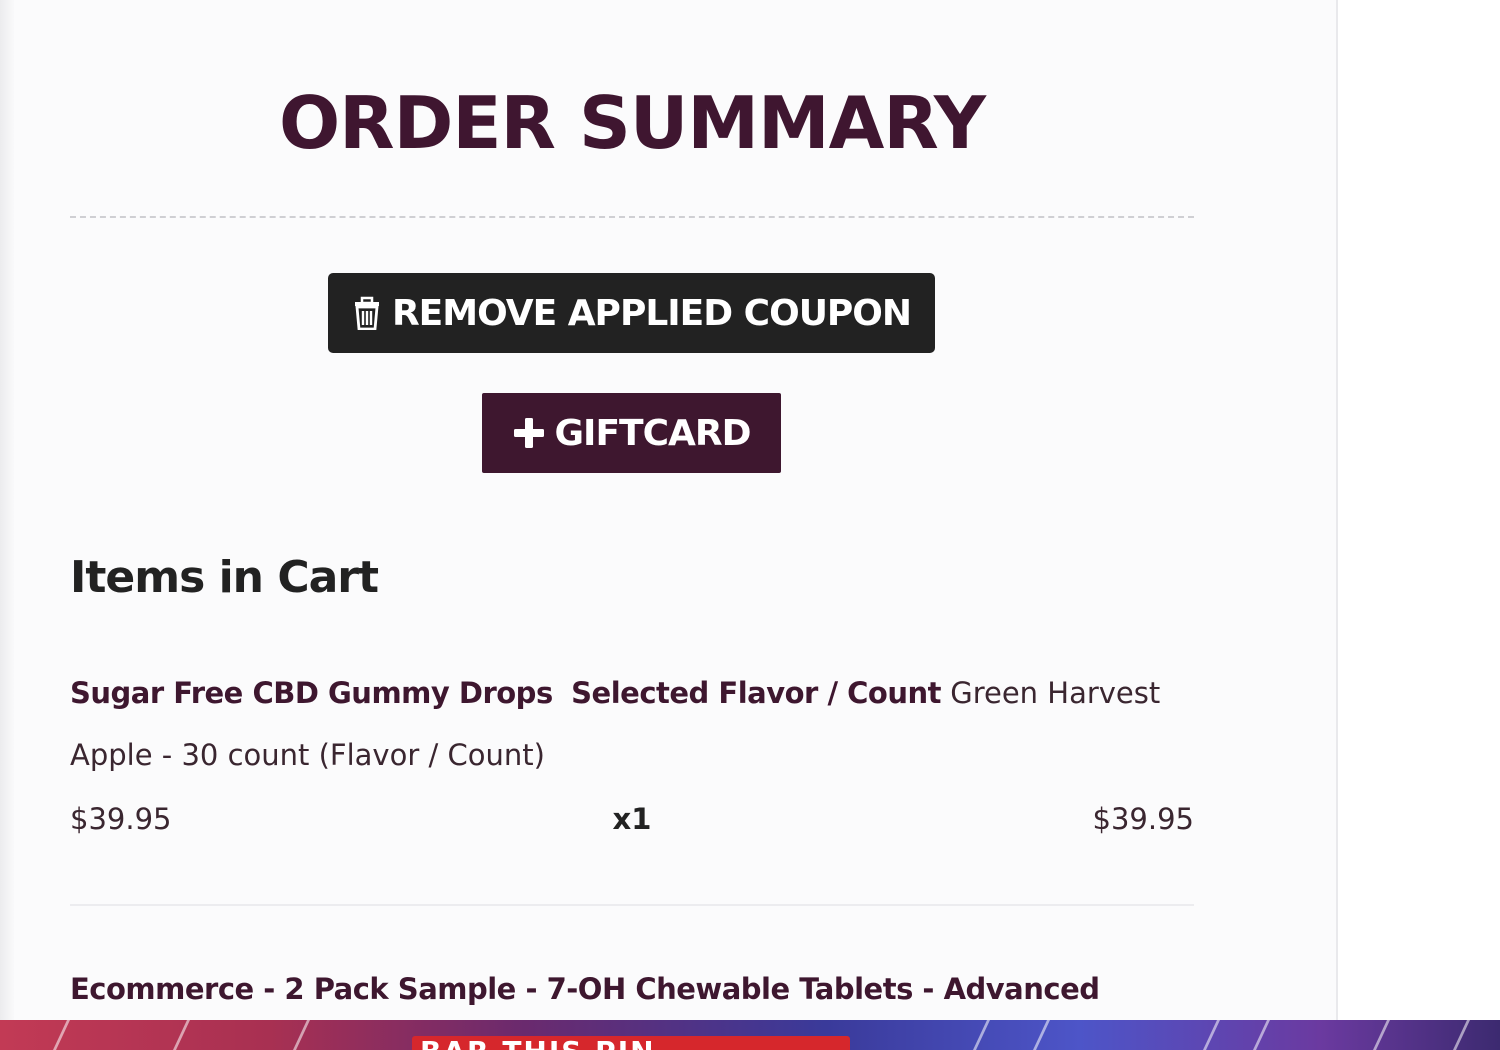 The image size is (1500, 1050). Describe the element at coordinates (632, 217) in the screenshot. I see `summary-divider` at that location.